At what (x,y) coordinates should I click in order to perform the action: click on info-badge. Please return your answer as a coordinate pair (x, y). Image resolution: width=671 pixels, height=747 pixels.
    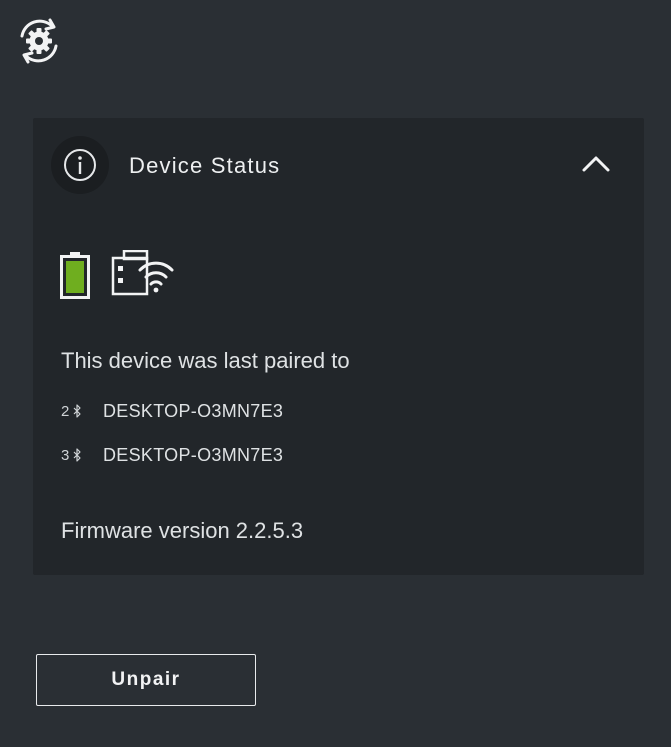
    Looking at the image, I should click on (80, 165).